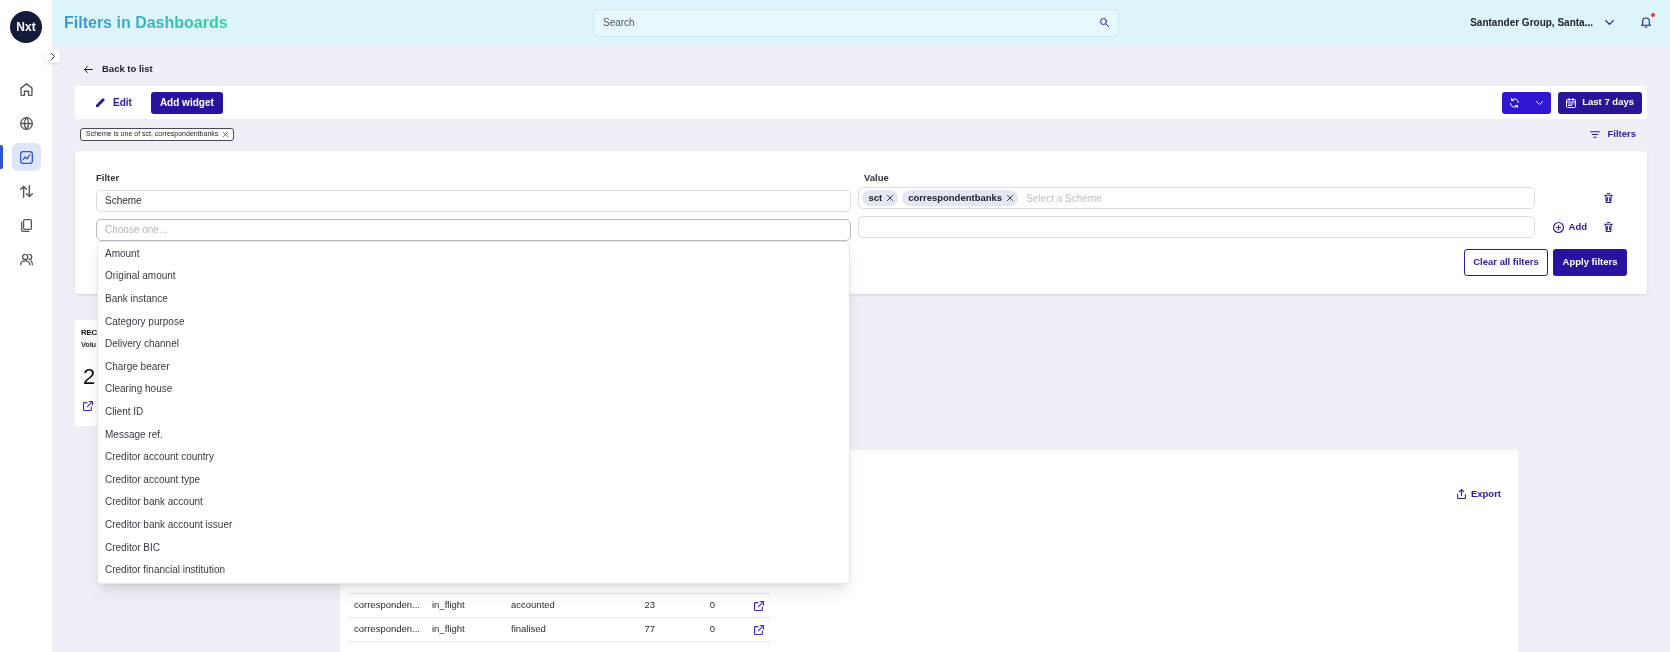 The image size is (1670, 652). What do you see at coordinates (856, 22) in the screenshot?
I see `search-field: Search` at bounding box center [856, 22].